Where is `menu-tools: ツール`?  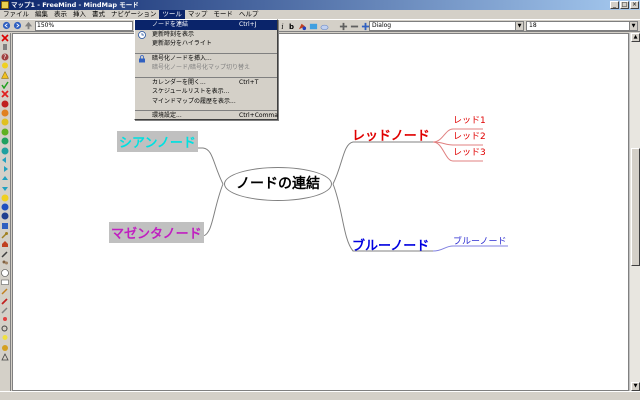
menu-tools: ツール is located at coordinates (172, 14).